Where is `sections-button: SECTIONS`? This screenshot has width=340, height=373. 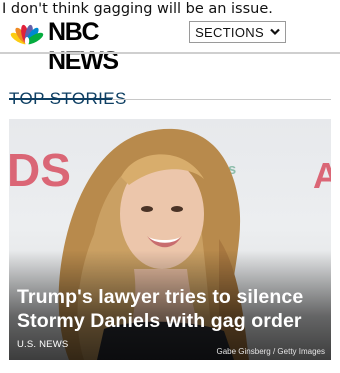
sections-button: SECTIONS is located at coordinates (237, 32).